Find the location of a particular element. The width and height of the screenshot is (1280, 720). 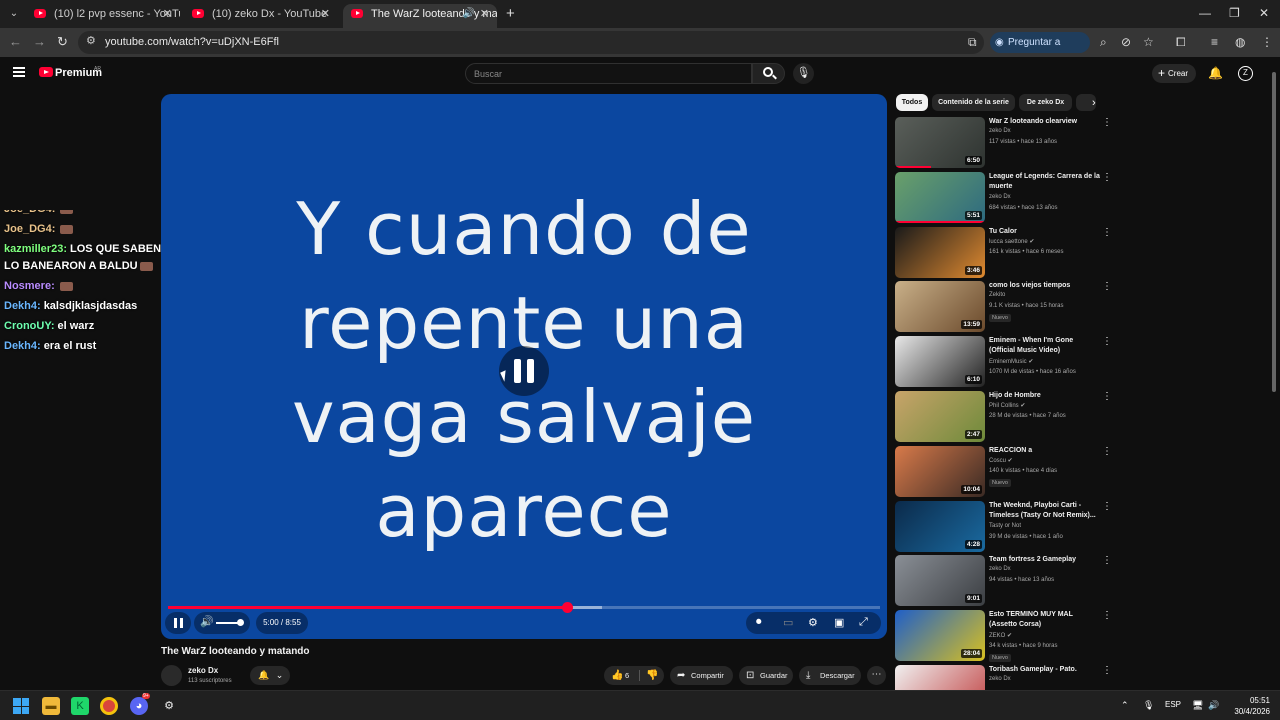

share-button: ➦ Compartir is located at coordinates (701, 675).